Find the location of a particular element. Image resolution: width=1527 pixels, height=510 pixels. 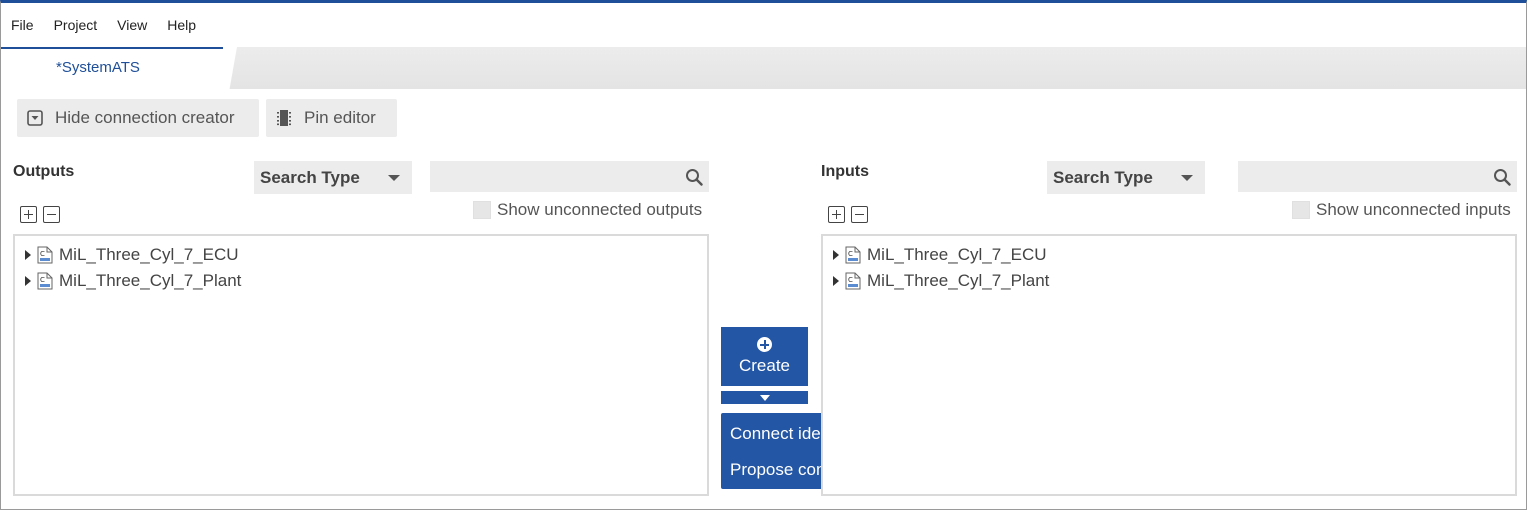

inputs-search-type-dropdown: Search Type is located at coordinates (1126, 177).